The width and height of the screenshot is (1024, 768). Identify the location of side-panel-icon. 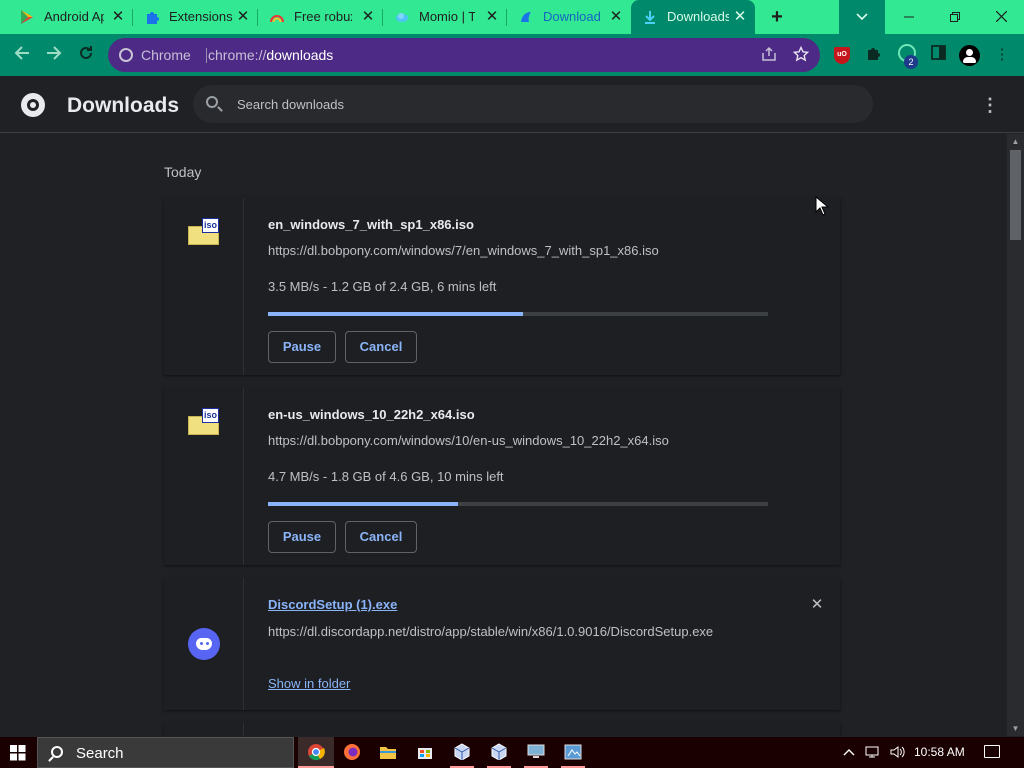
(938, 55).